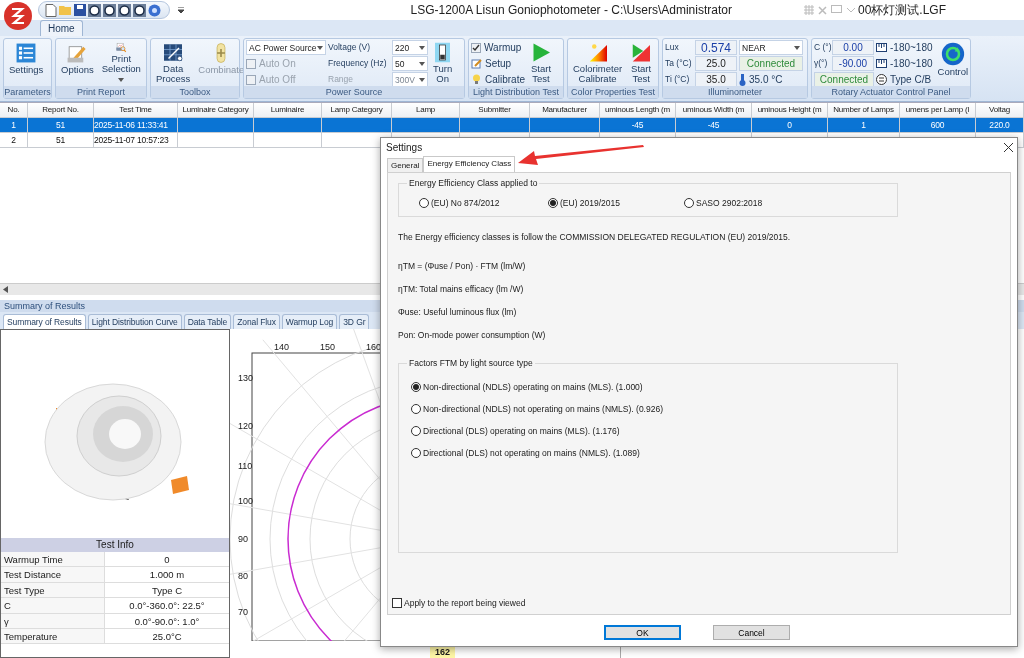  I want to click on reading-label: Ti (°C), so click(678, 79).